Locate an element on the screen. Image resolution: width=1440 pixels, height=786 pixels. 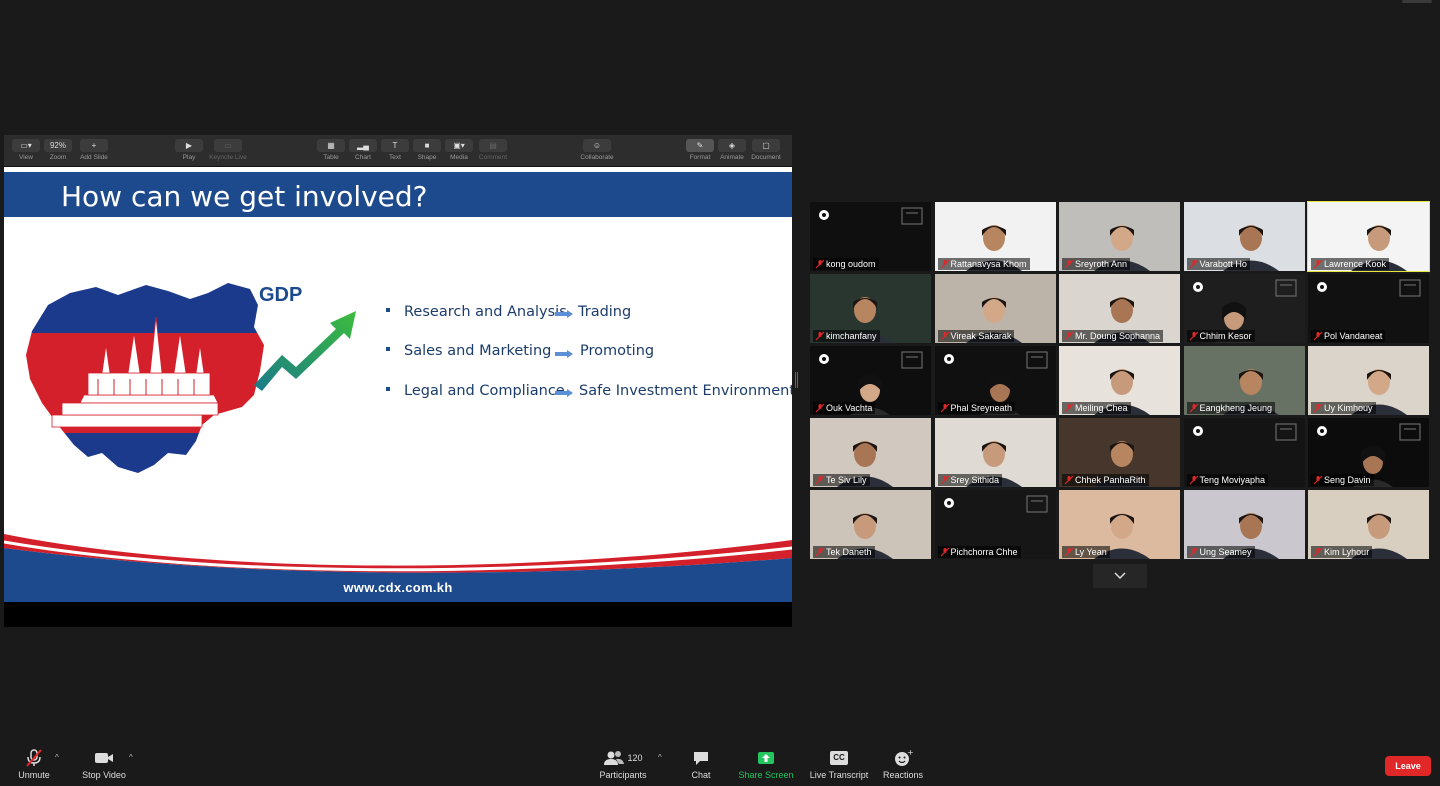
toolbar-comment: ▤ Comment is located at coordinates (493, 152).